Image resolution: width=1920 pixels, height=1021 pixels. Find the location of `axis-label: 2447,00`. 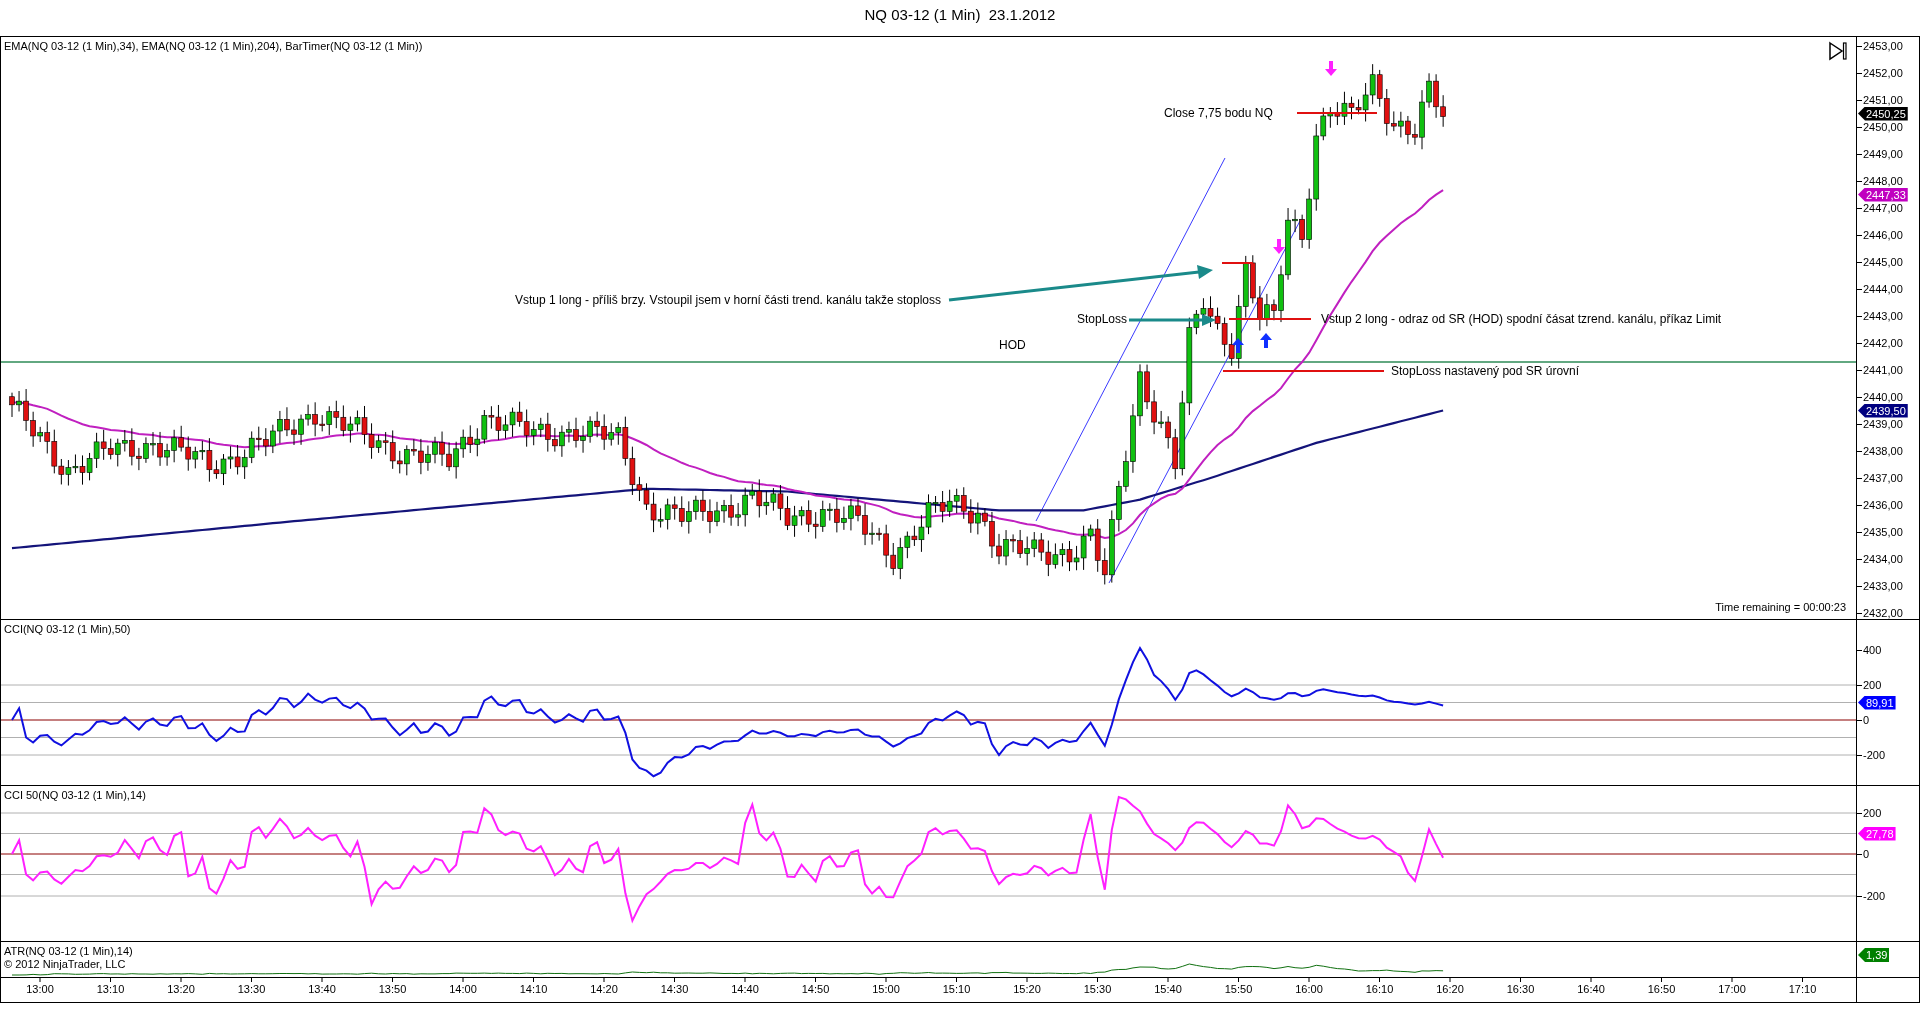

axis-label: 2447,00 is located at coordinates (1880, 208).